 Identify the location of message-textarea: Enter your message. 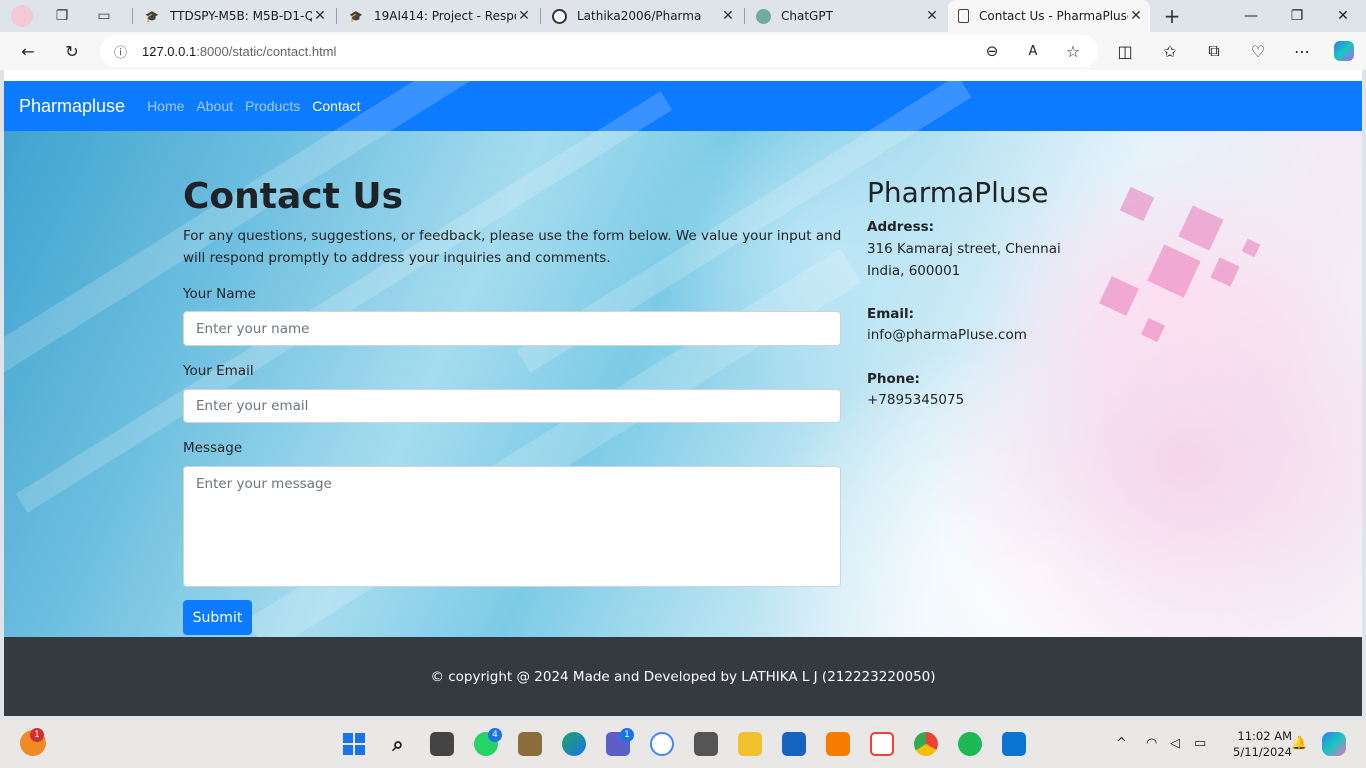
(512, 526).